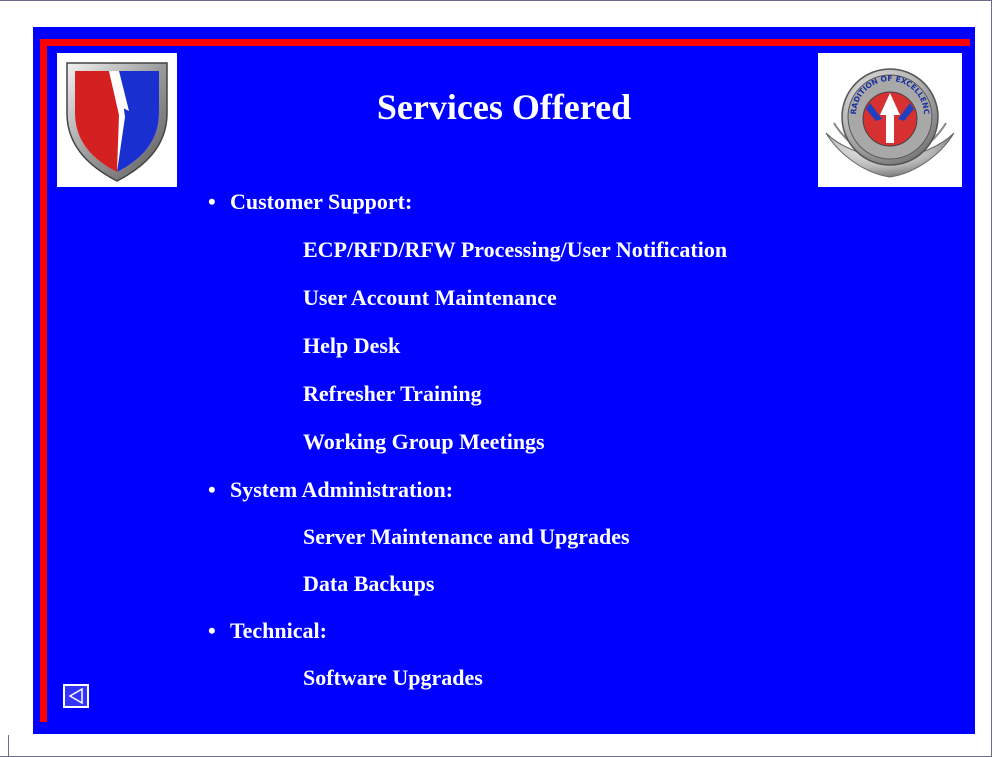 This screenshot has height=757, width=993. I want to click on section-heading: • Technical:, so click(267, 631).